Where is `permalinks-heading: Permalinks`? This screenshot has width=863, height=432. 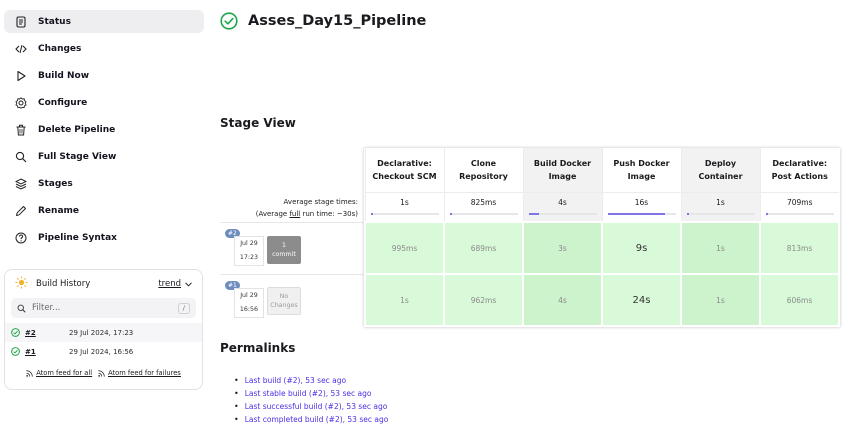 permalinks-heading: Permalinks is located at coordinates (258, 348).